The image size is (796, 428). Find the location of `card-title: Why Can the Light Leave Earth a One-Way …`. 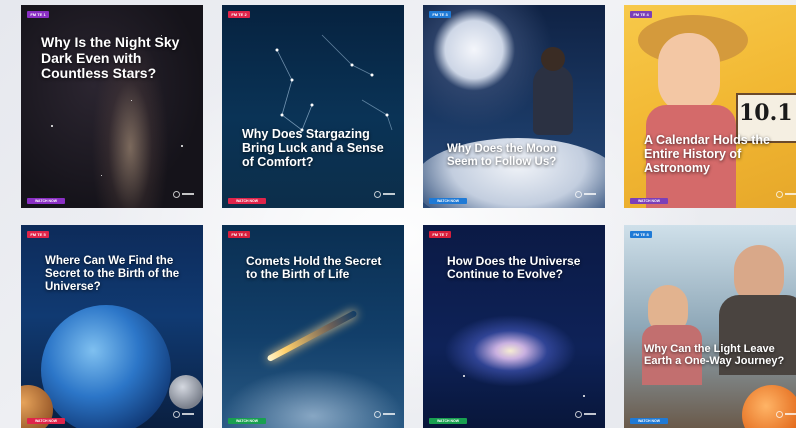

card-title: Why Can the Light Leave Earth a One-Way … is located at coordinates (714, 355).